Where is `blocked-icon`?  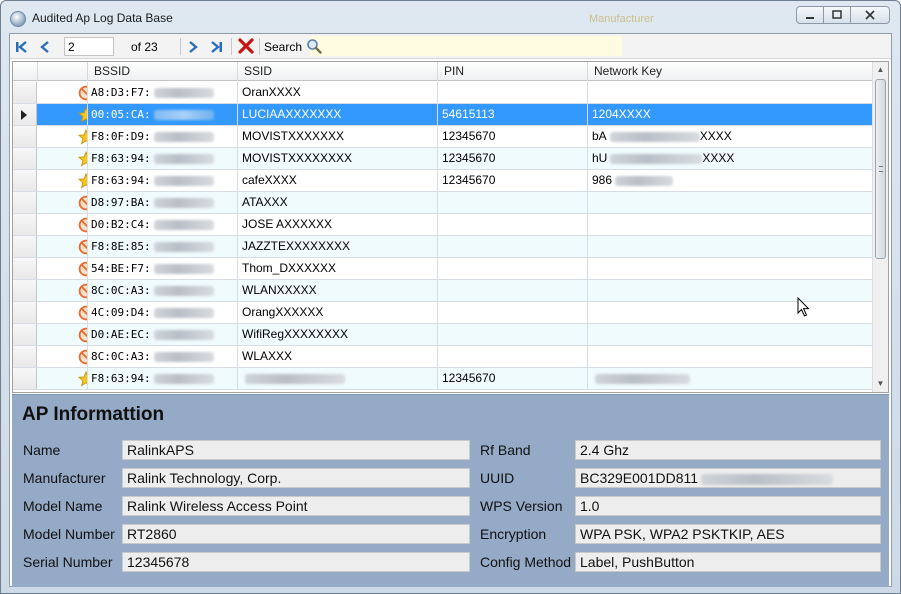 blocked-icon is located at coordinates (82, 313).